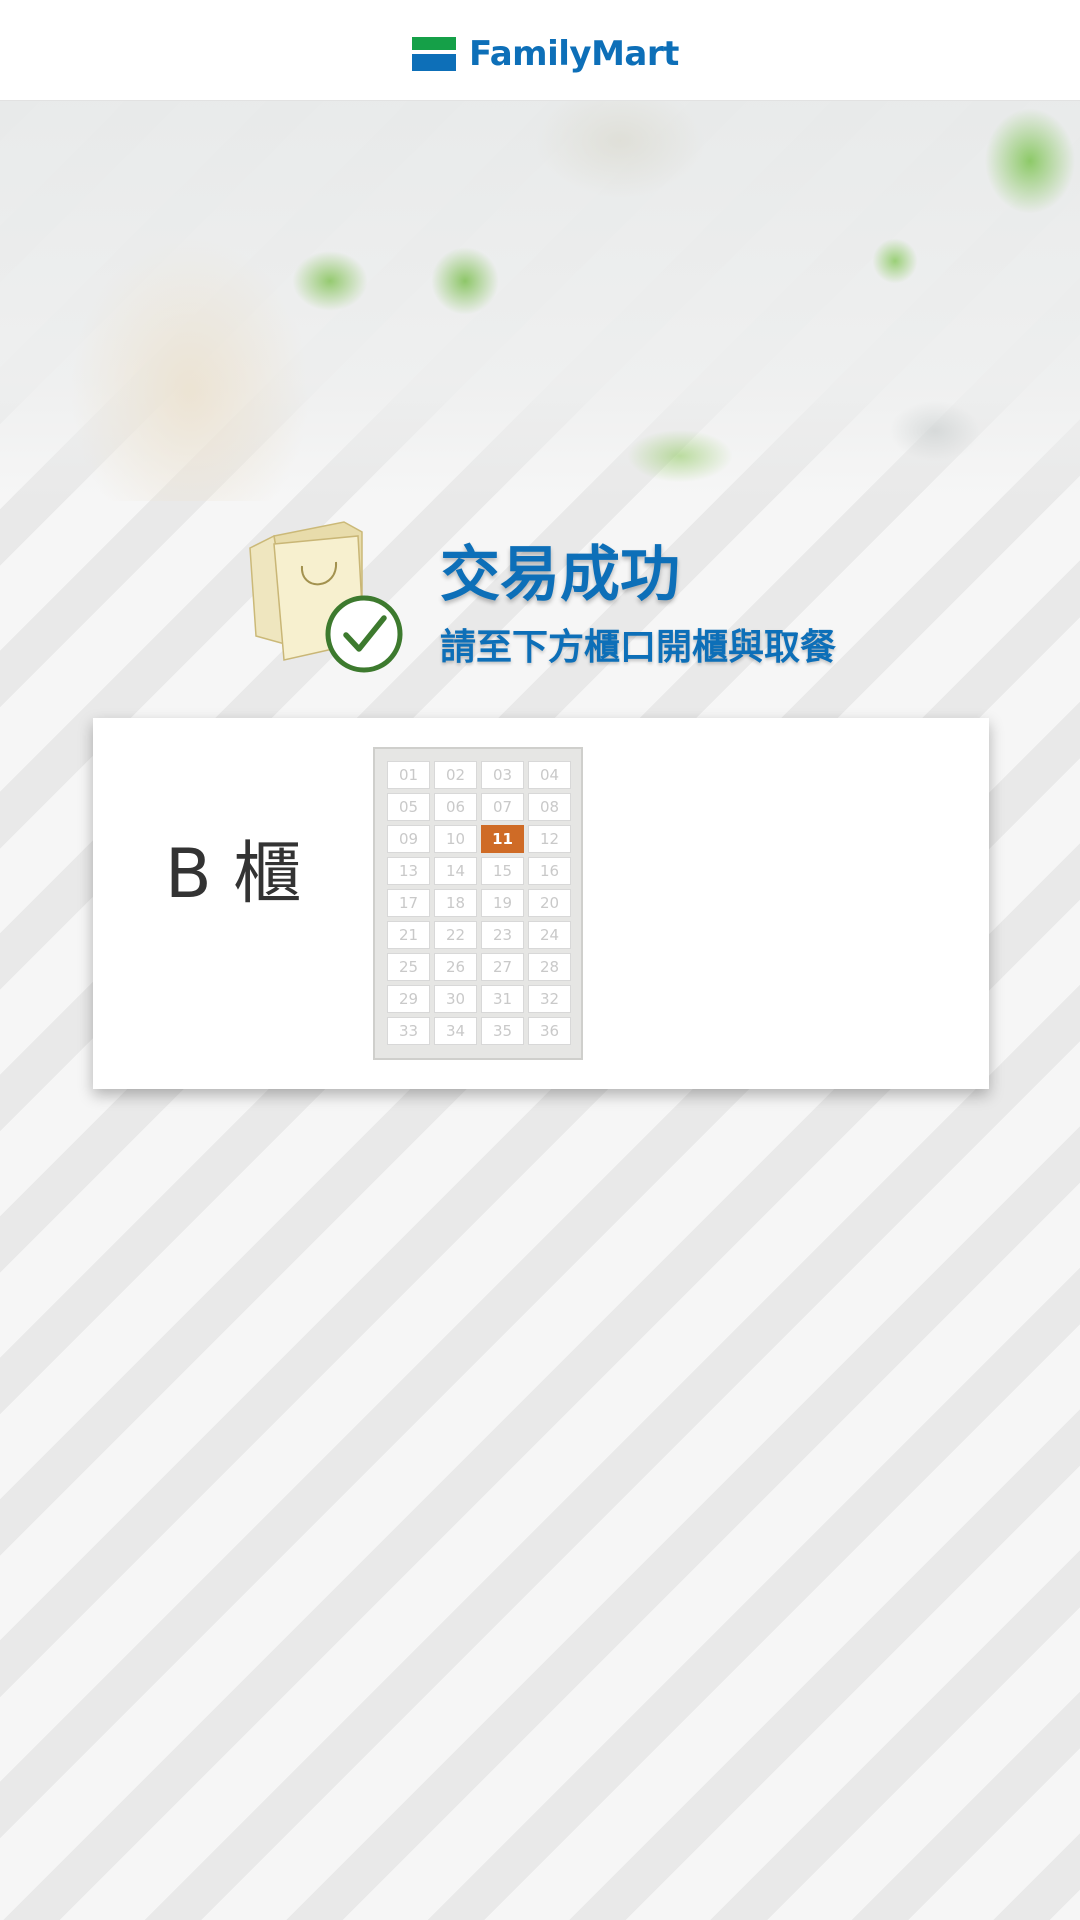 This screenshot has width=1080, height=1920. What do you see at coordinates (434, 54) in the screenshot?
I see `familymart-logo-mark-icon` at bounding box center [434, 54].